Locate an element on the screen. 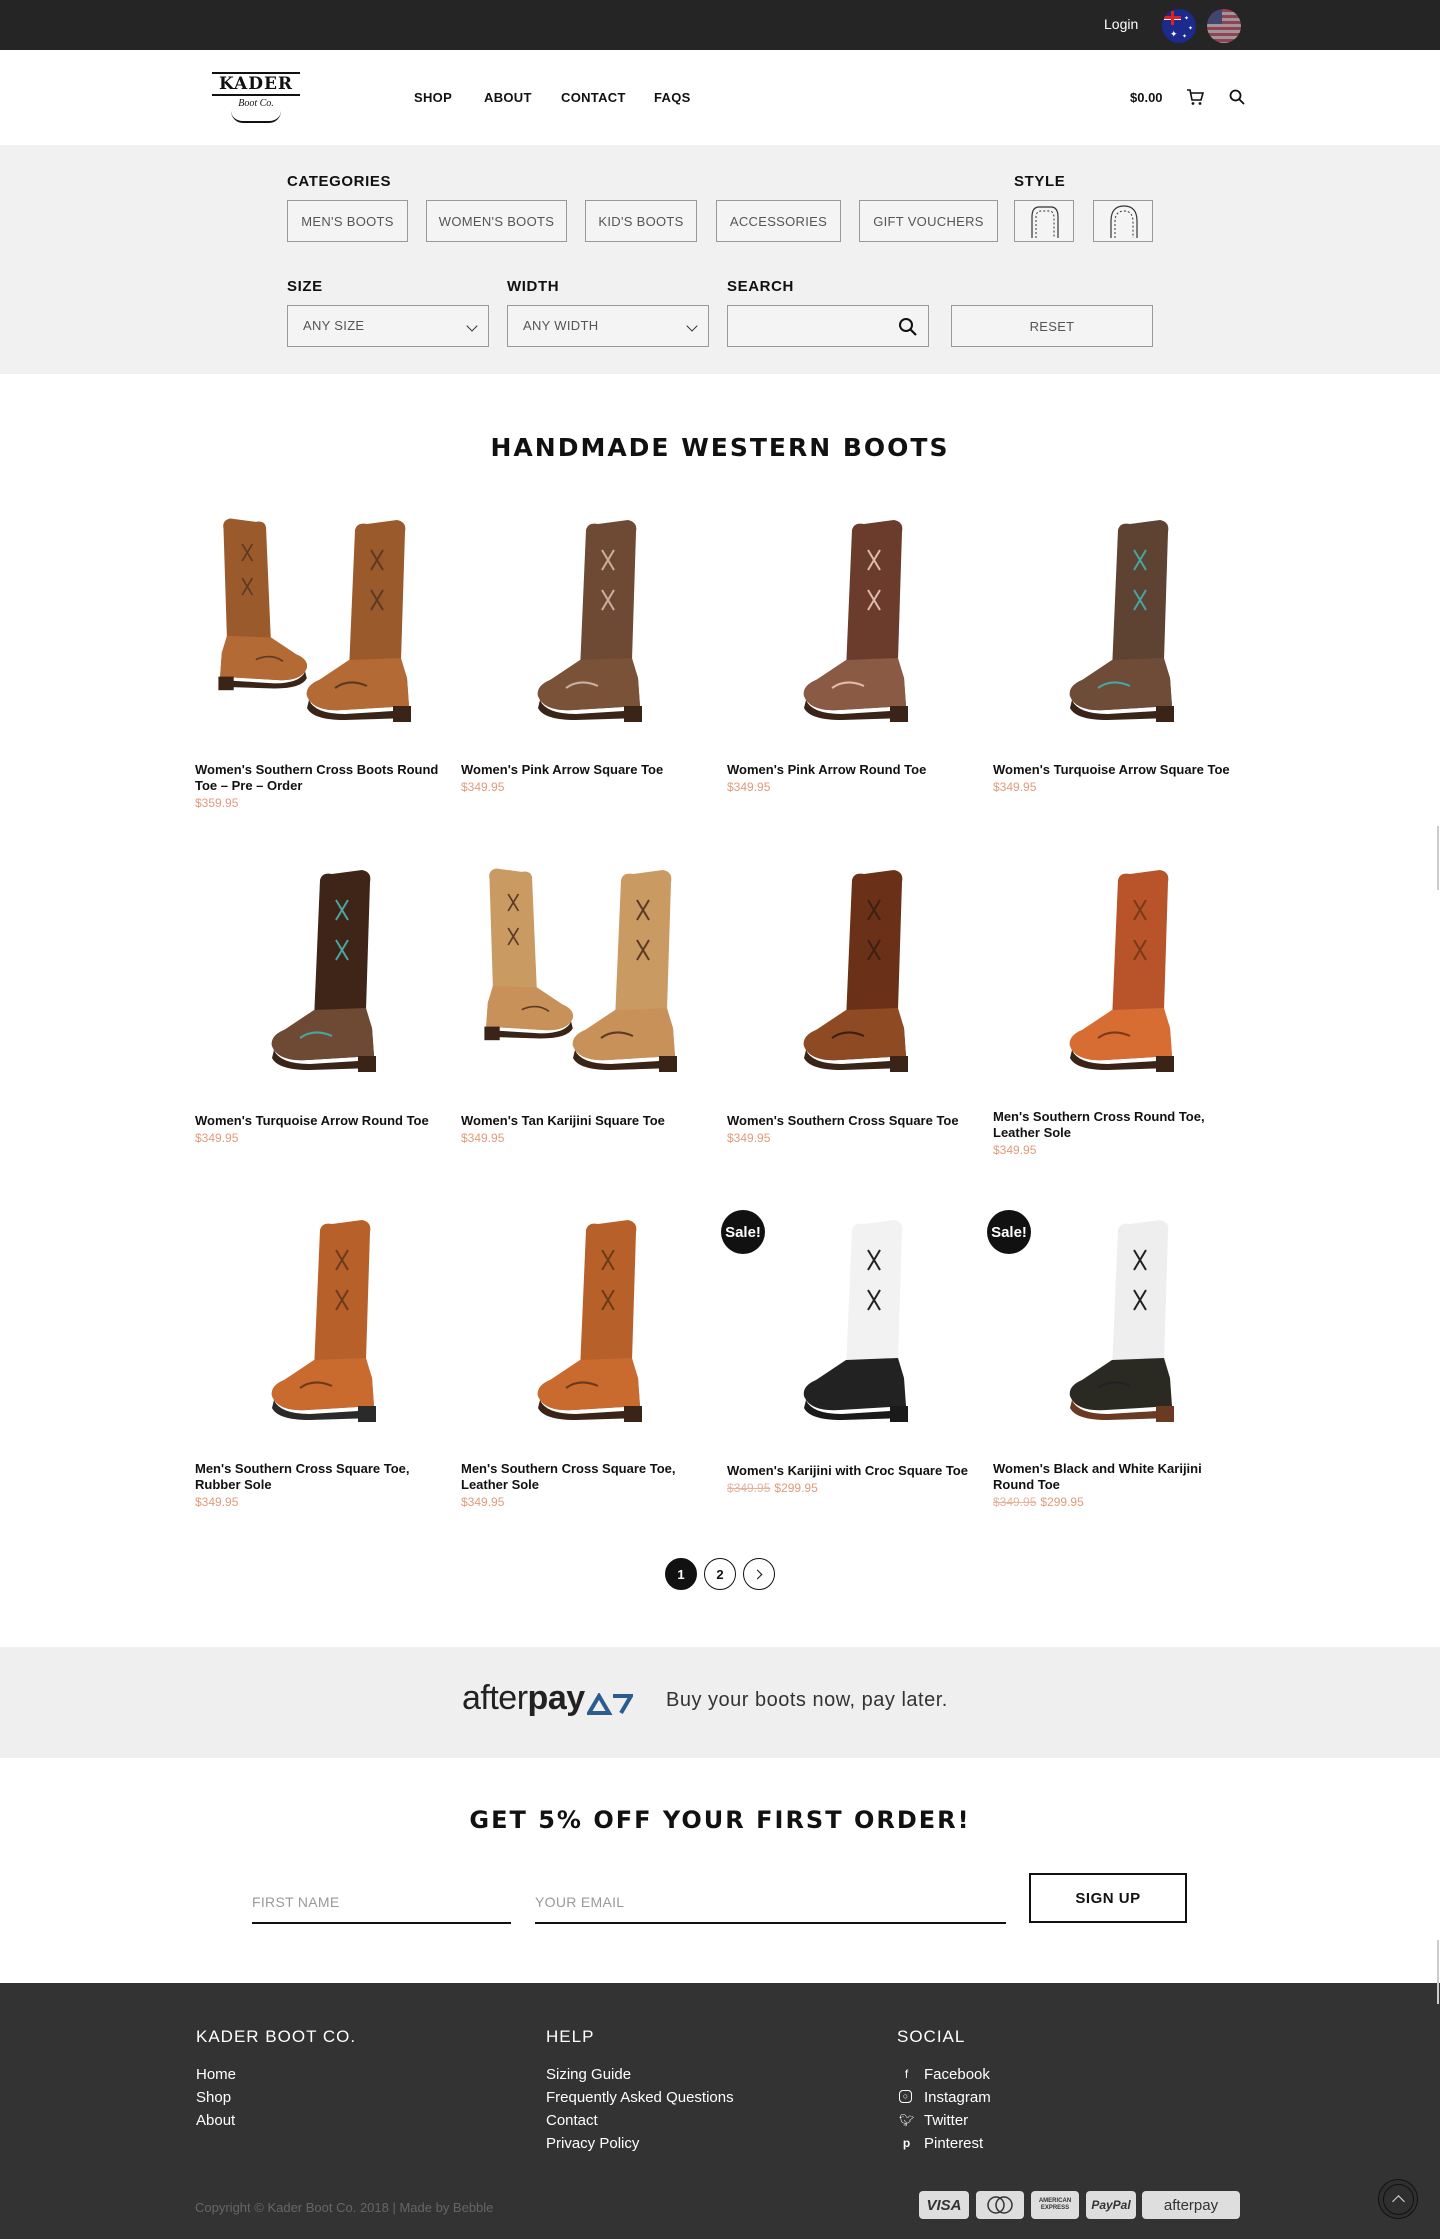  category-kids-boots: KID'S BOOTS is located at coordinates (641, 221).